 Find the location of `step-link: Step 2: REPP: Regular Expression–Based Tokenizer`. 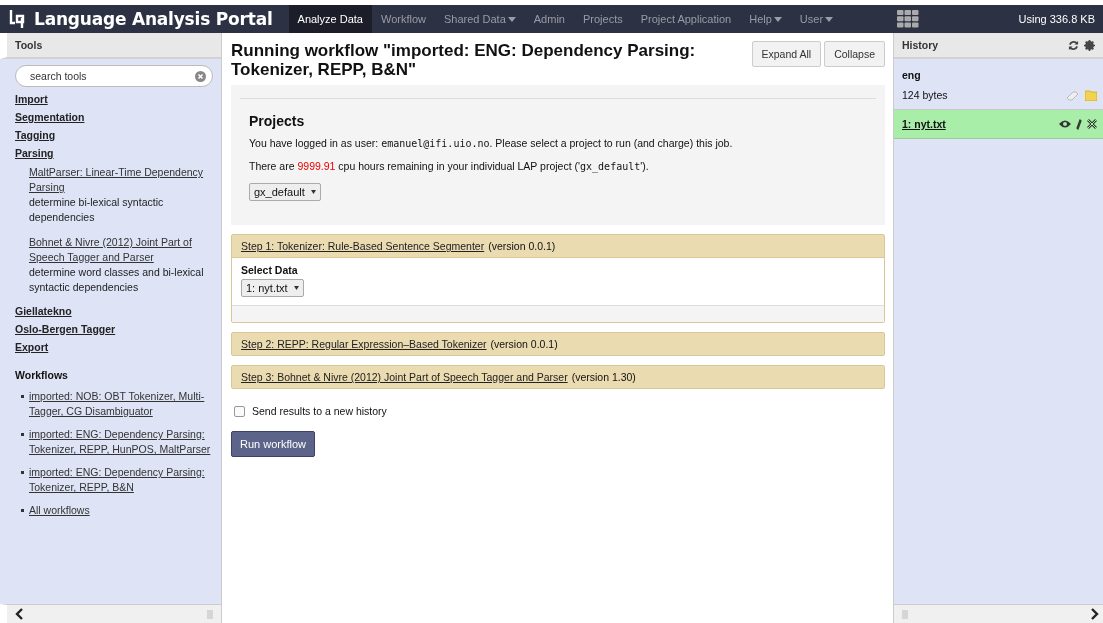

step-link: Step 2: REPP: Regular Expression–Based Tokenizer is located at coordinates (364, 344).